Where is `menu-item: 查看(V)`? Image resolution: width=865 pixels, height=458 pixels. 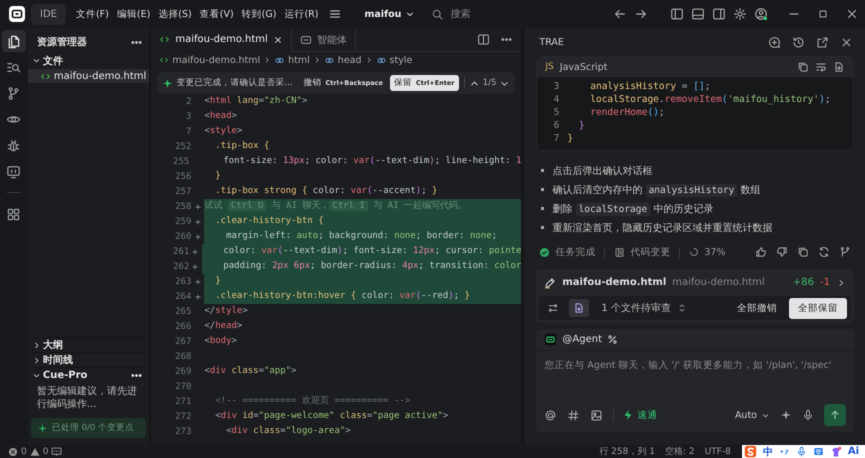 menu-item: 查看(V) is located at coordinates (217, 14).